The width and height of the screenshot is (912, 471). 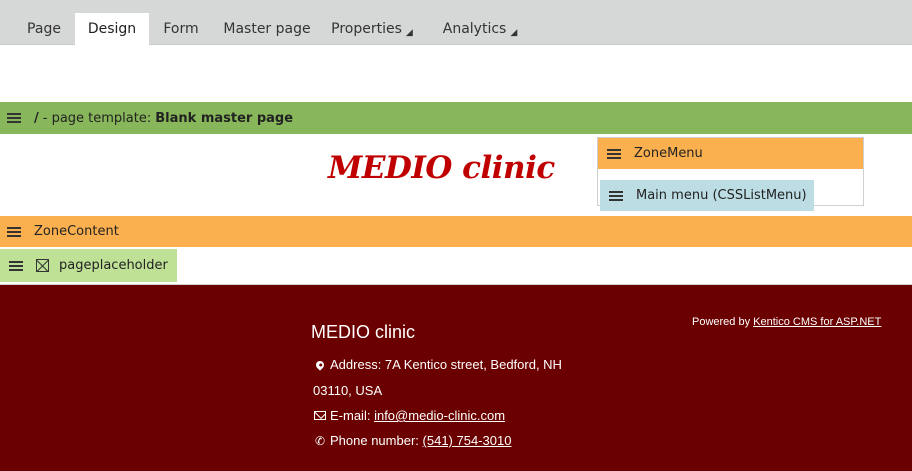 What do you see at coordinates (721, 322) in the screenshot?
I see `powered-prefix: Powered by` at bounding box center [721, 322].